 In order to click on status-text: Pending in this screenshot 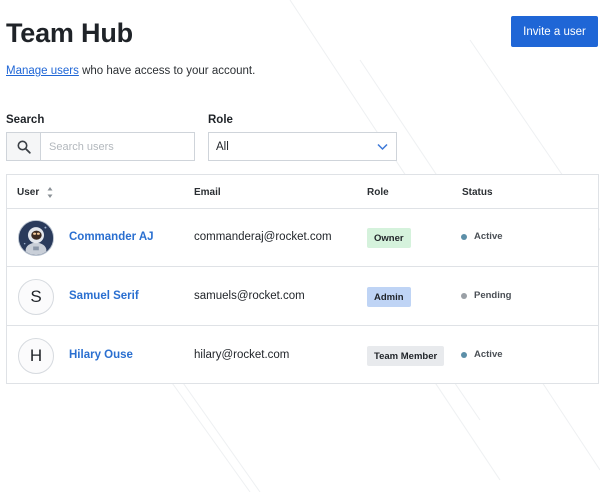, I will do `click(493, 295)`.